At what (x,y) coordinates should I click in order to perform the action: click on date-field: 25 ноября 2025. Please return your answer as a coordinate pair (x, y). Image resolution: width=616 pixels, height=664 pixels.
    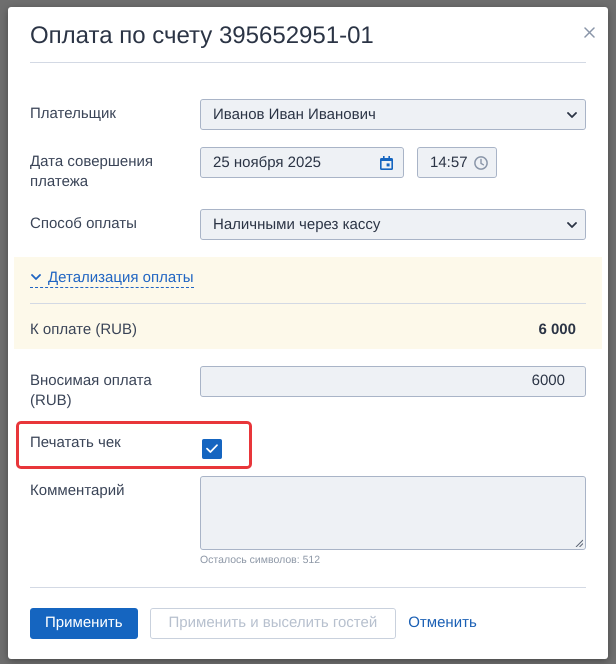
    Looking at the image, I should click on (302, 162).